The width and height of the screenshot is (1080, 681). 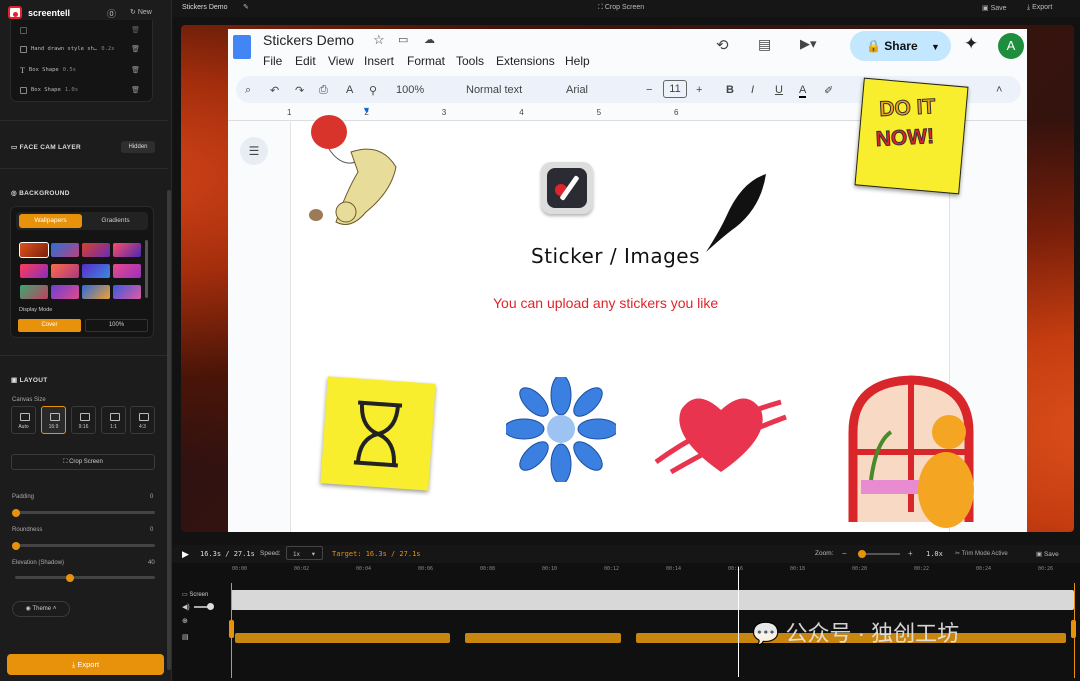 I want to click on gemini-icon: ✦, so click(x=971, y=44).